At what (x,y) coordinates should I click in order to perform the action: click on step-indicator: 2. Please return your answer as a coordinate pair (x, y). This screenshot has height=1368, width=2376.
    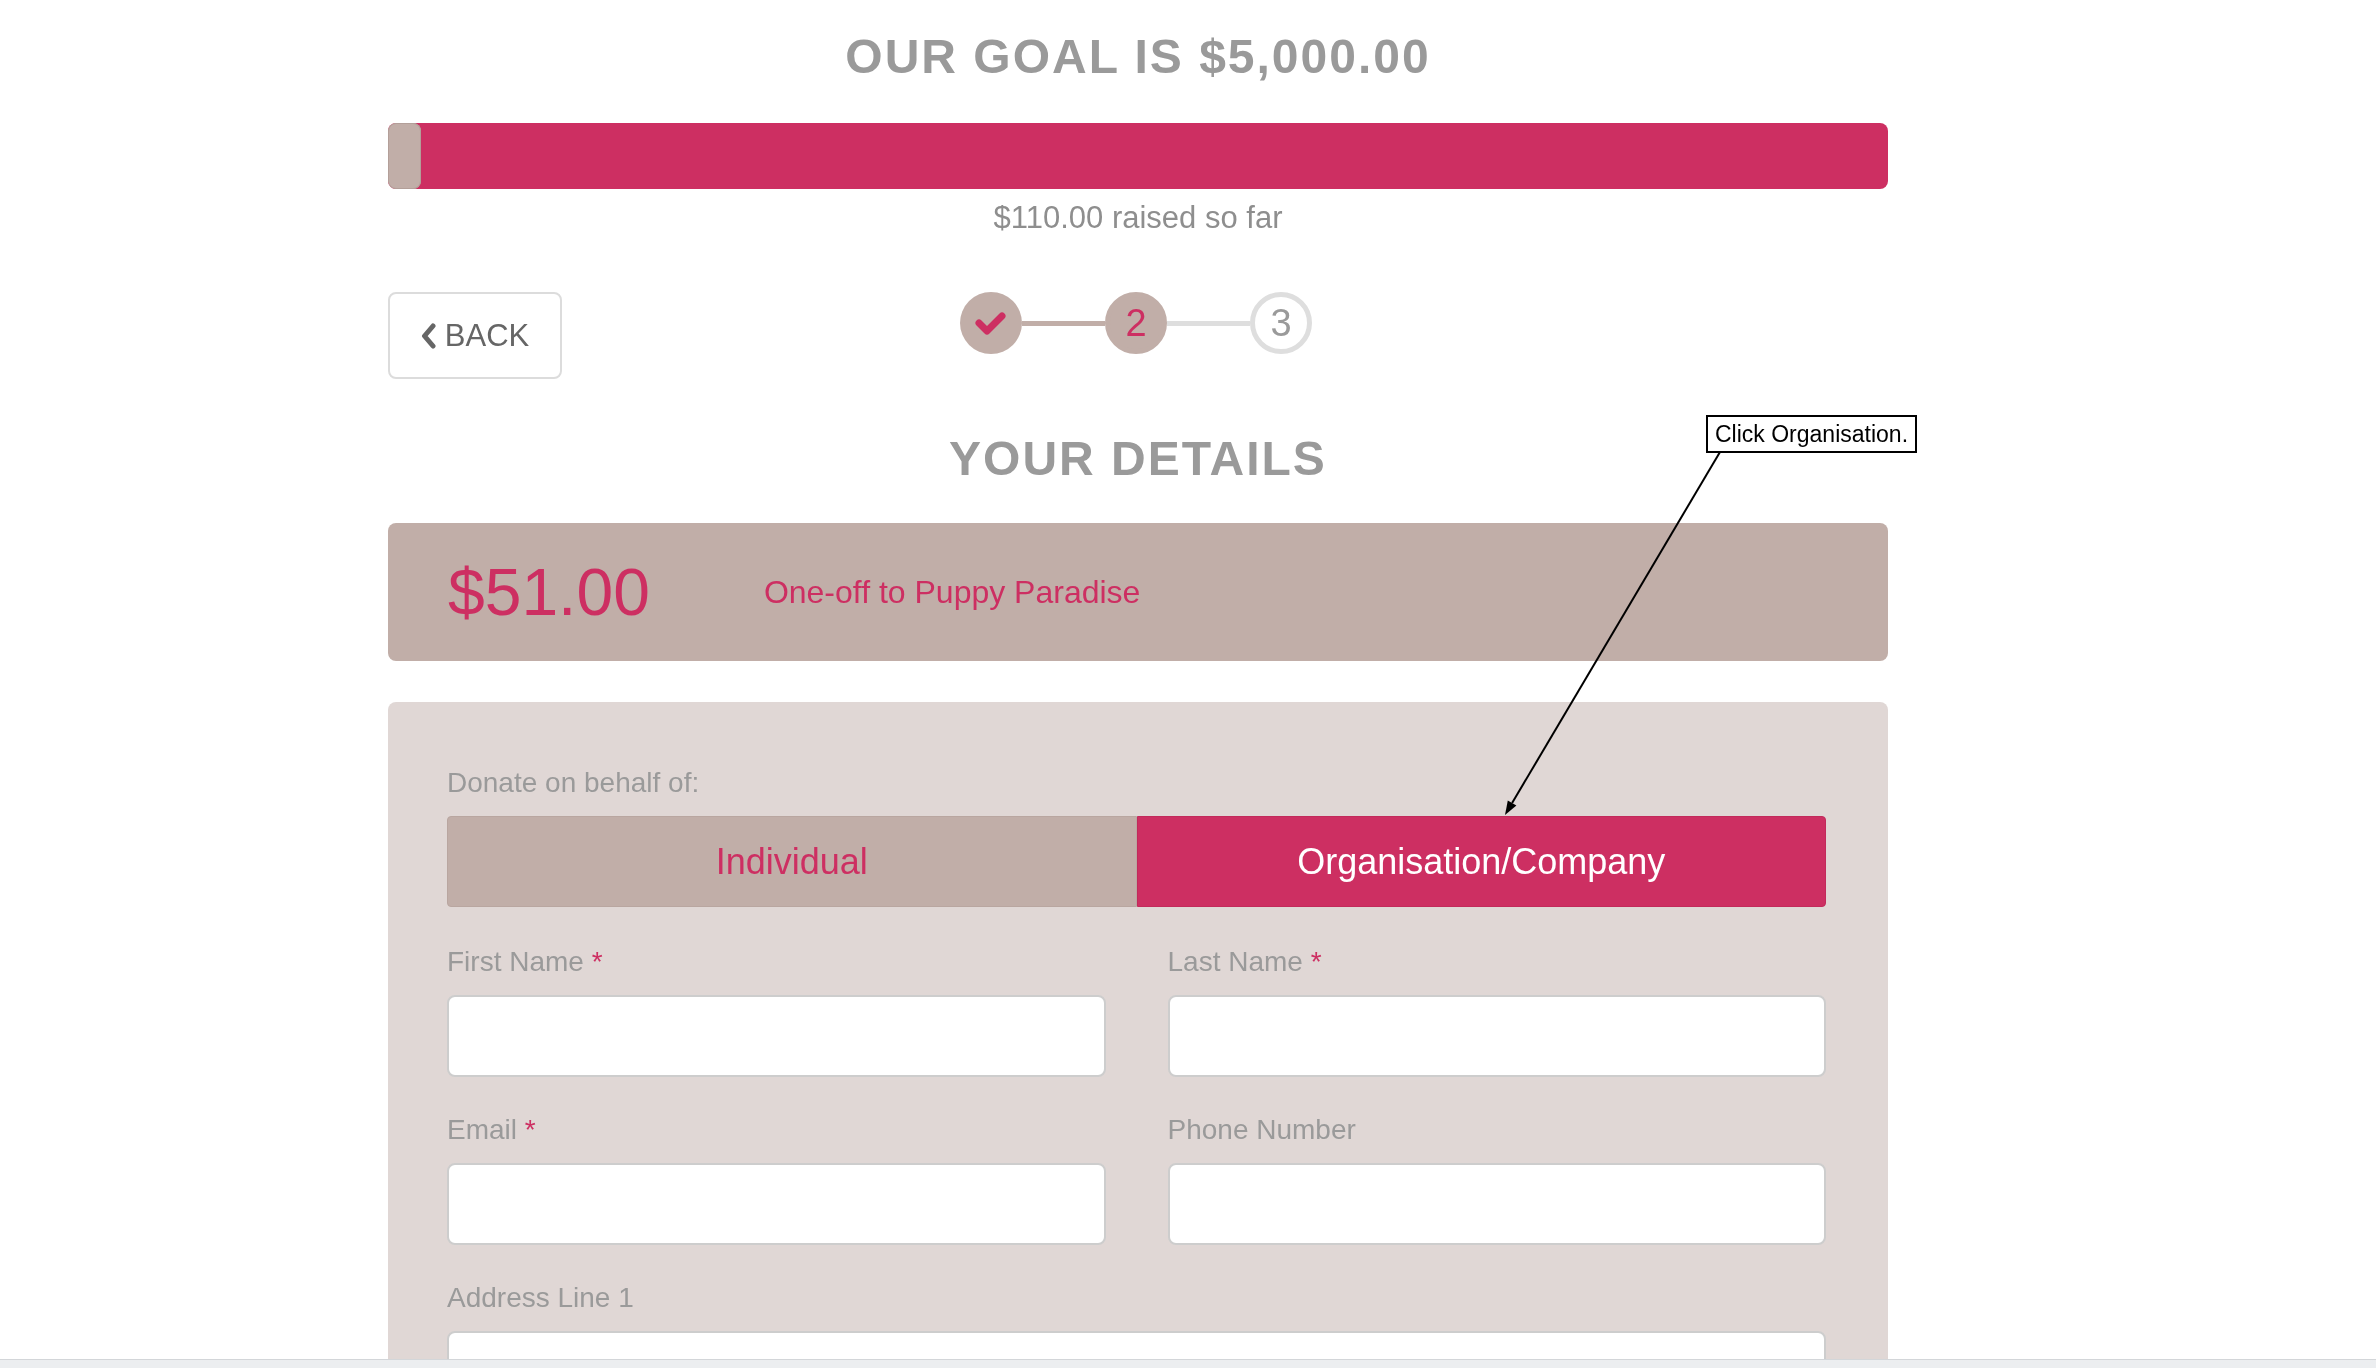
    Looking at the image, I should click on (1136, 323).